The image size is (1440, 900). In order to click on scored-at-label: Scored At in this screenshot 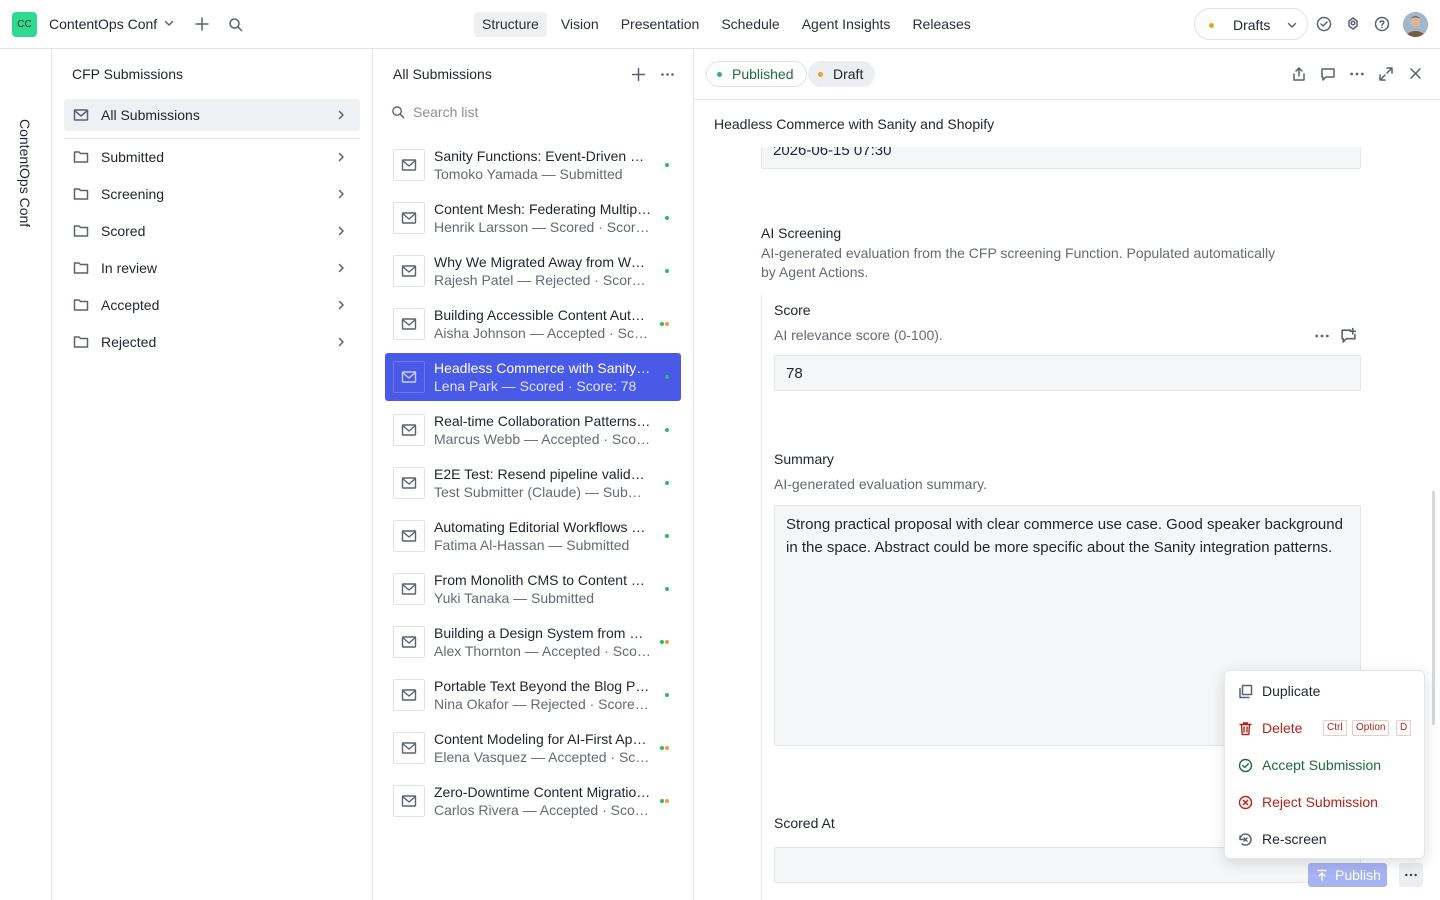, I will do `click(804, 823)`.